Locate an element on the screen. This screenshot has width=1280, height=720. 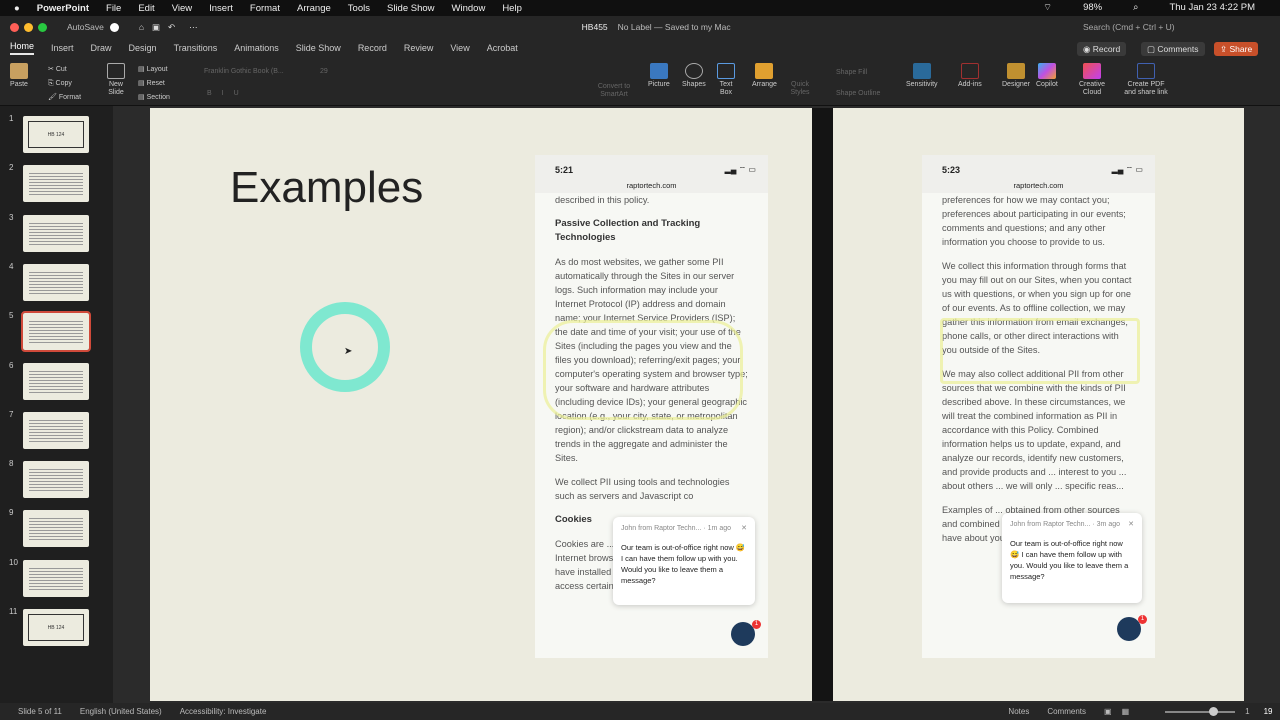
sensitivity-button: Sensitivity is located at coordinates (922, 76).